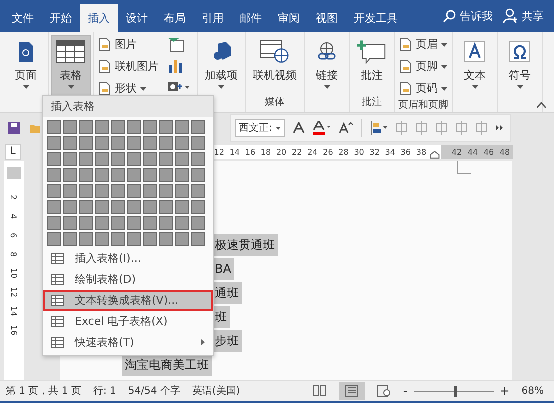  I want to click on ruler-number: 26, so click(328, 152).